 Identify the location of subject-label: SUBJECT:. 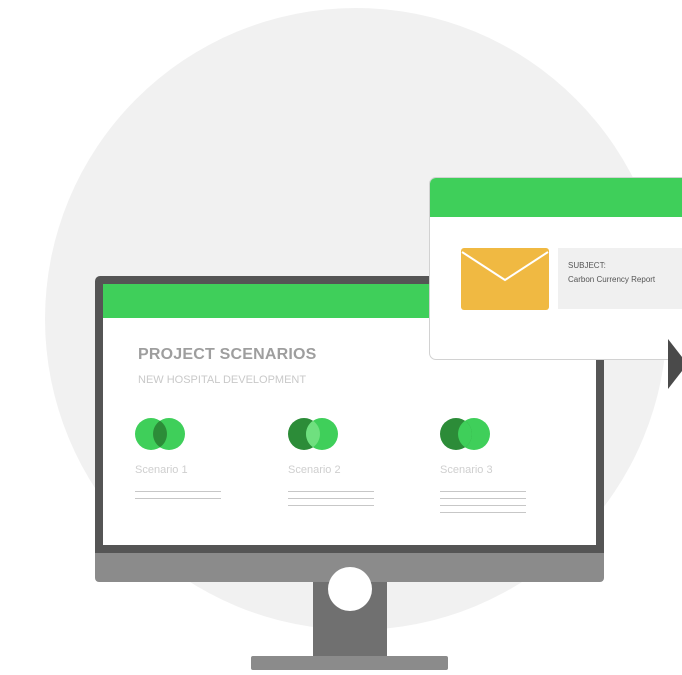
(587, 265).